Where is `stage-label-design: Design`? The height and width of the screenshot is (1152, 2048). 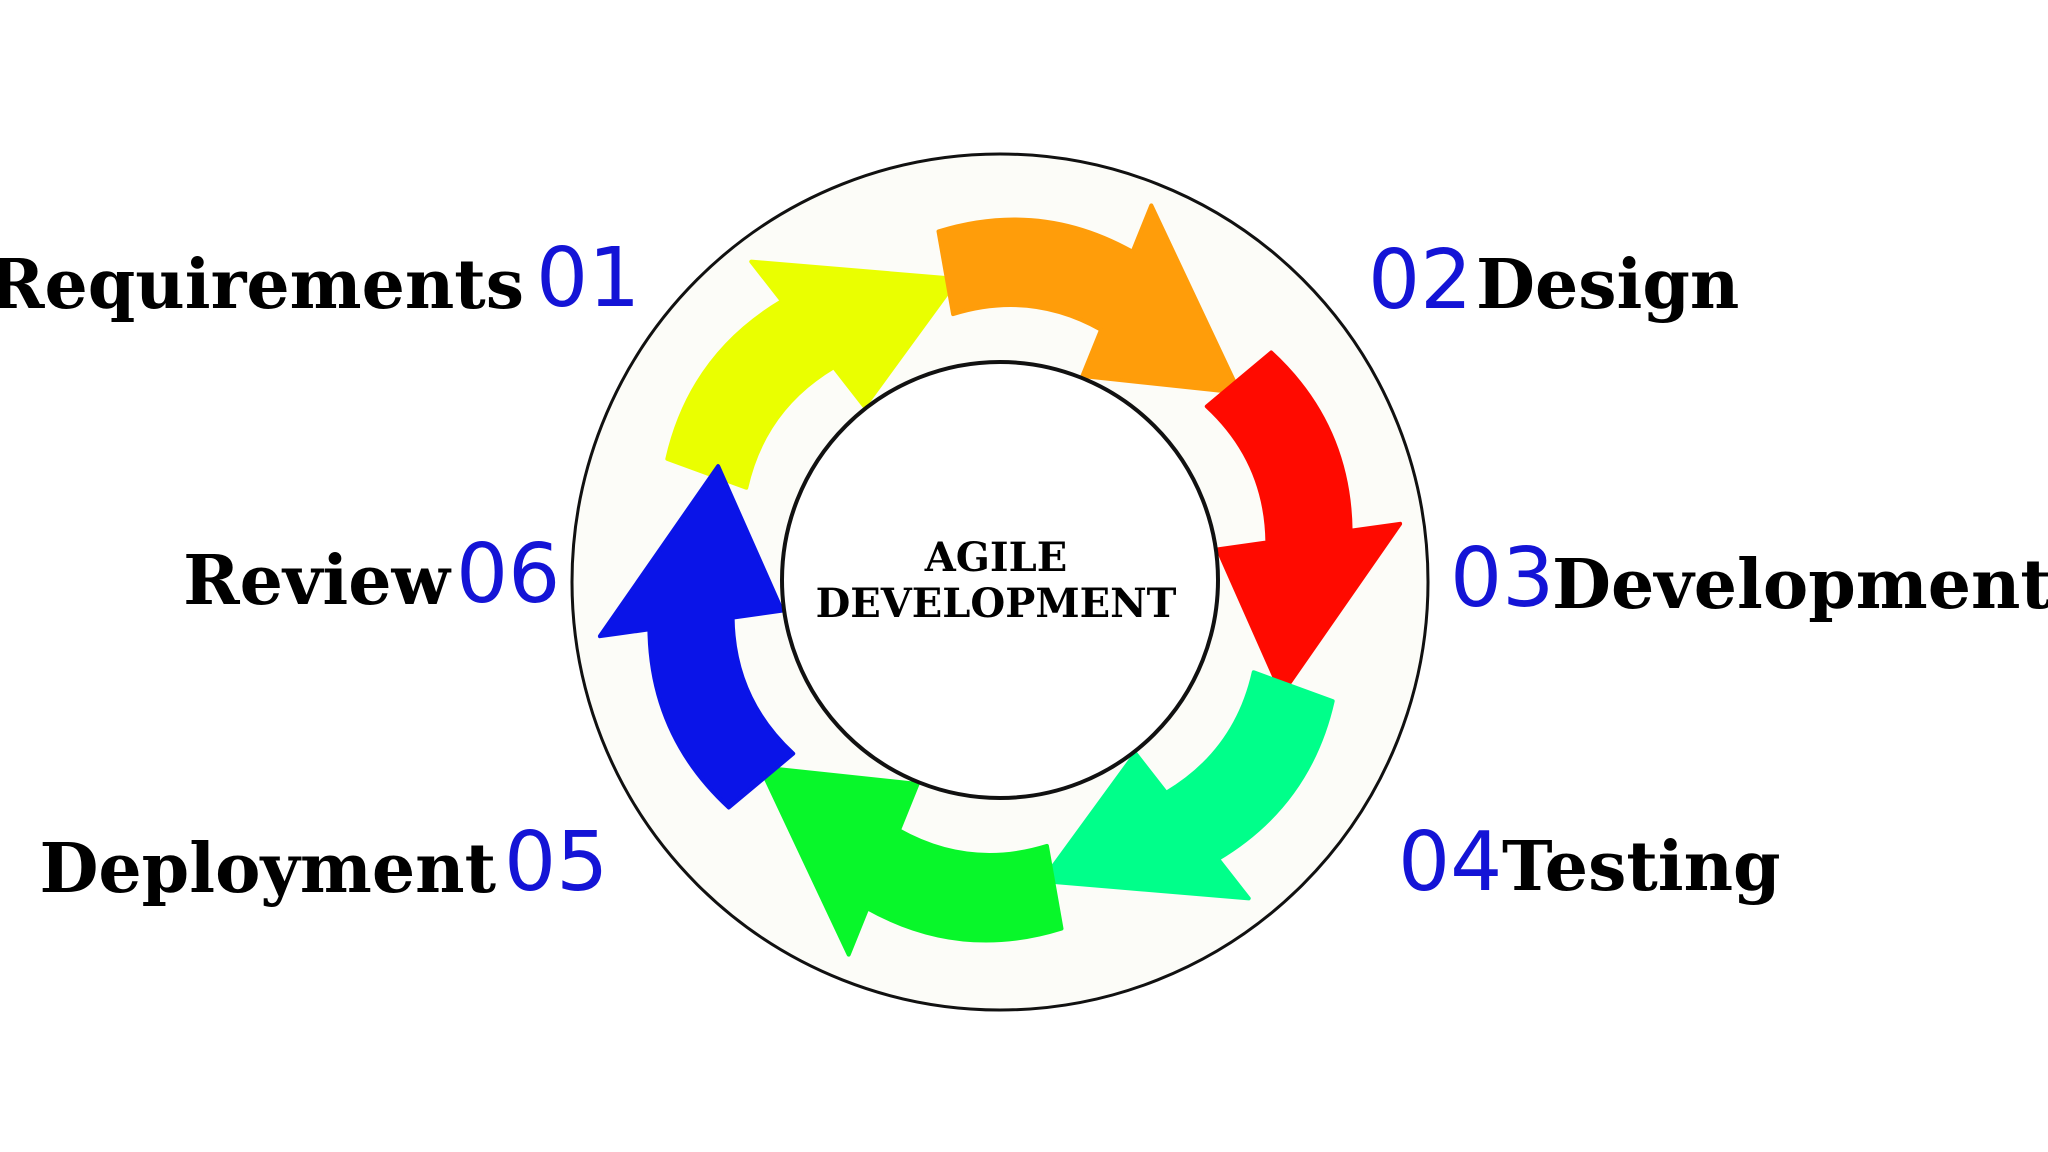 stage-label-design: Design is located at coordinates (1607, 285).